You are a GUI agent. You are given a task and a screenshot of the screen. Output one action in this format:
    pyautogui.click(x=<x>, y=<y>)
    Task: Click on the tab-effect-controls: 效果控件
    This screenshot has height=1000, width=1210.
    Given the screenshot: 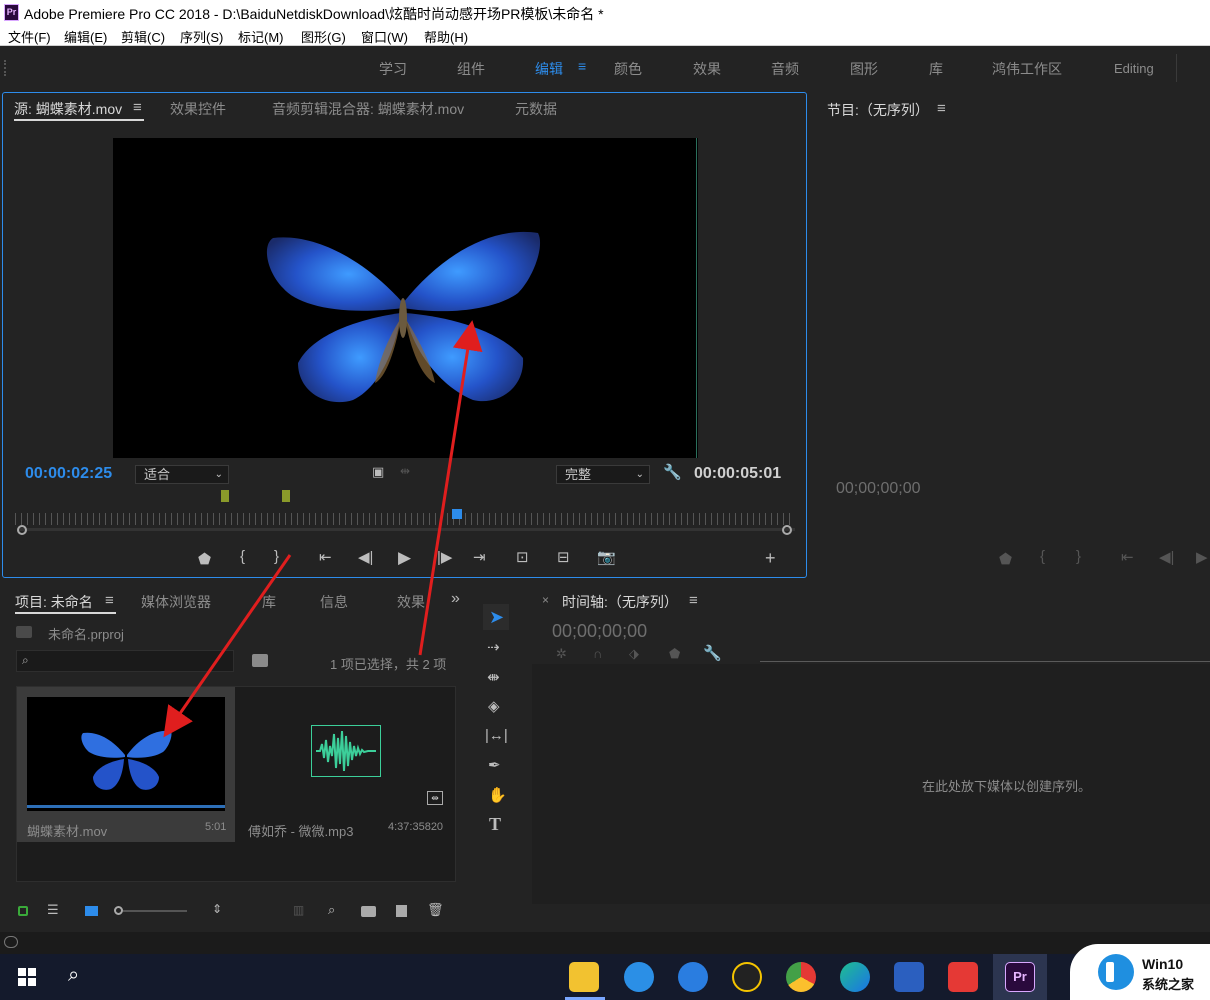 What is the action you would take?
    pyautogui.click(x=198, y=109)
    